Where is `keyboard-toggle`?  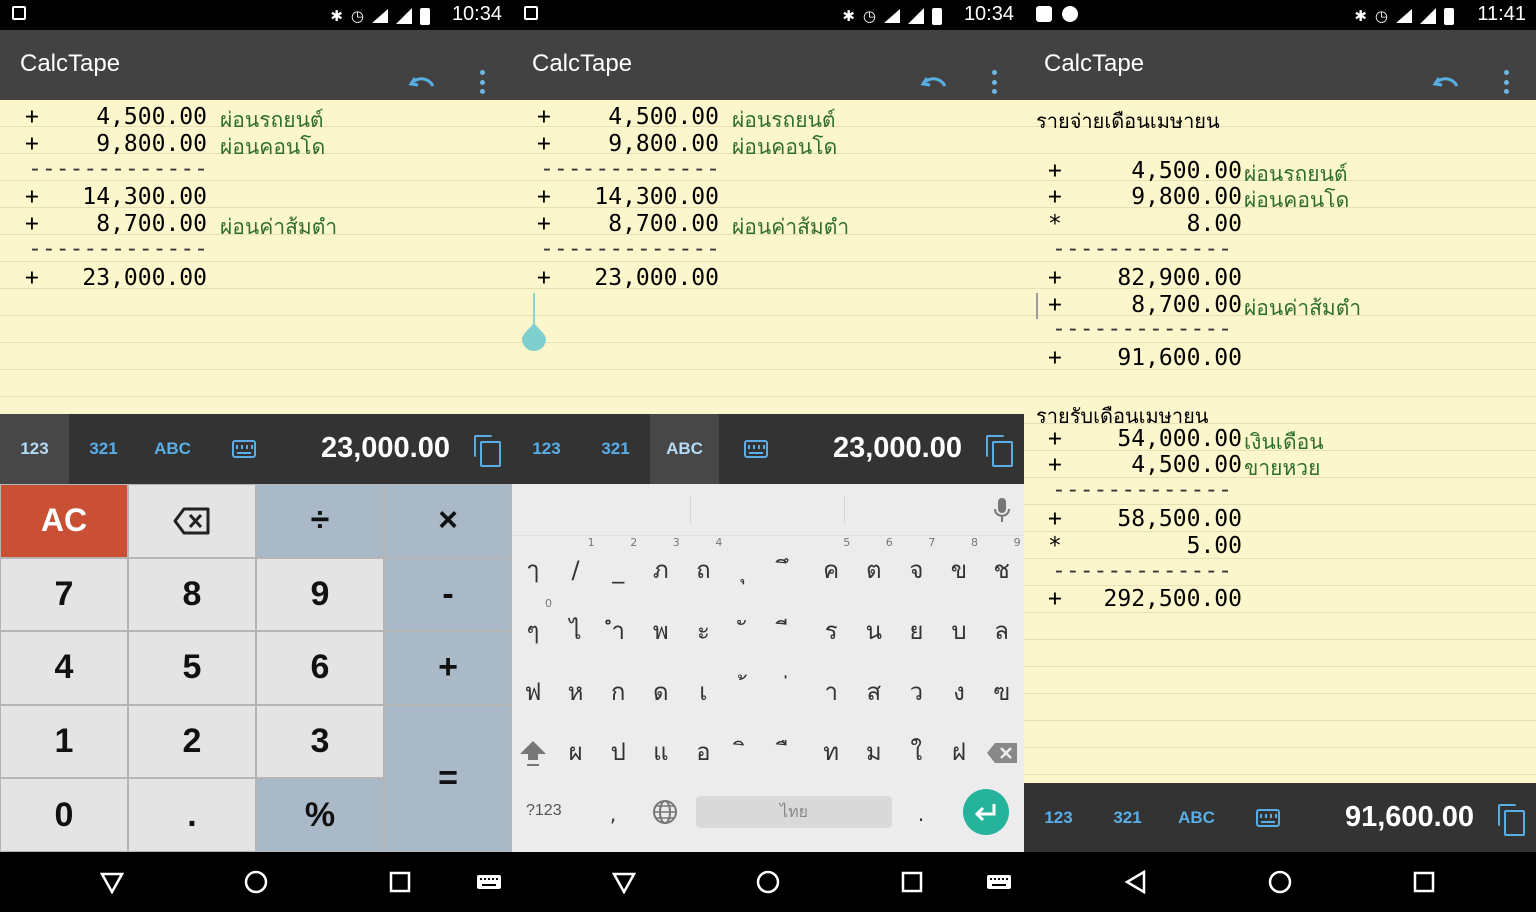
keyboard-toggle is located at coordinates (755, 449).